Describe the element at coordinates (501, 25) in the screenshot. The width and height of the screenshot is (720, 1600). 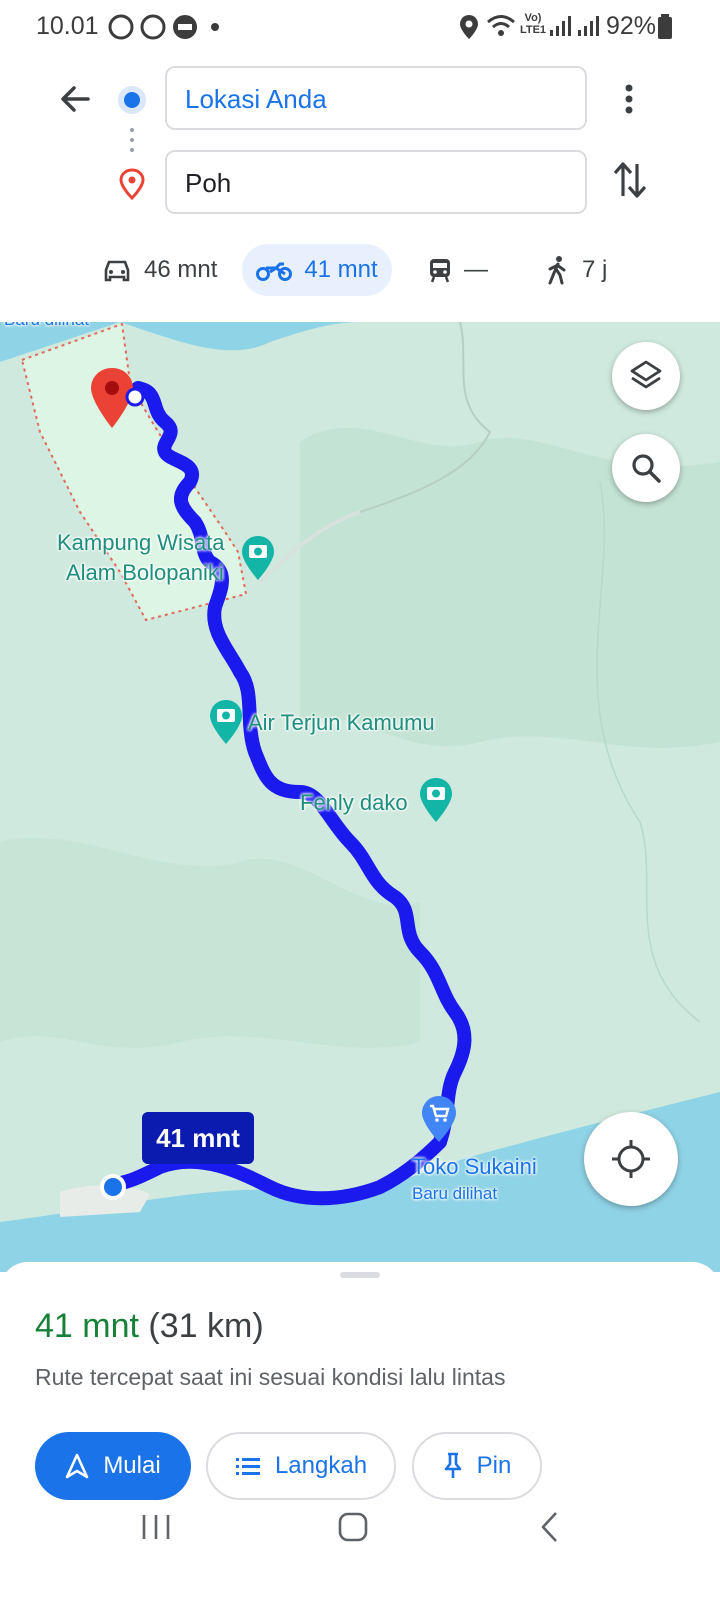
I see `wifi-icon` at that location.